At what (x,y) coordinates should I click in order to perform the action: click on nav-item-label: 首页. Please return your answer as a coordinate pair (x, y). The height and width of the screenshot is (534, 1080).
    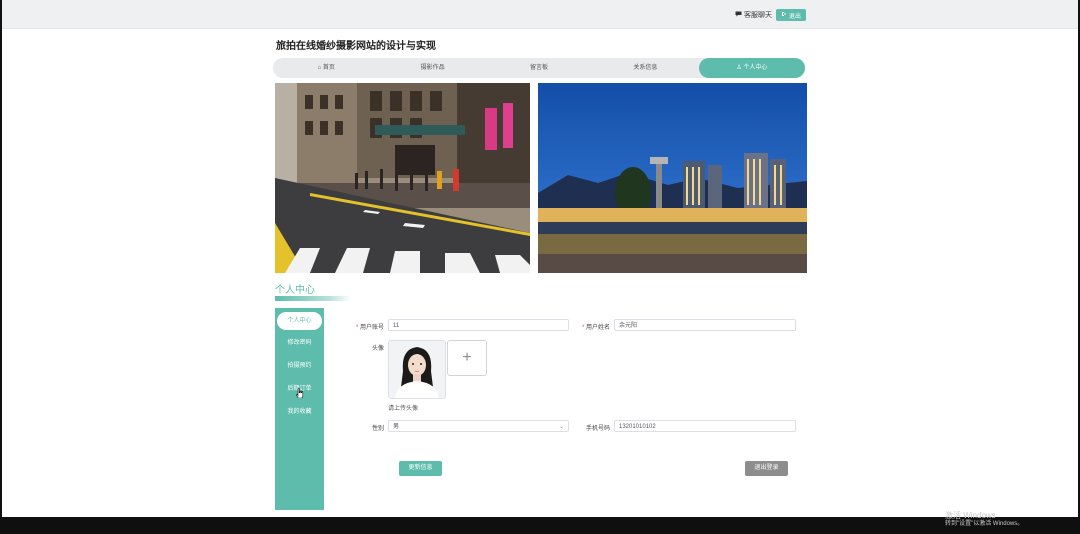
    Looking at the image, I should click on (328, 68).